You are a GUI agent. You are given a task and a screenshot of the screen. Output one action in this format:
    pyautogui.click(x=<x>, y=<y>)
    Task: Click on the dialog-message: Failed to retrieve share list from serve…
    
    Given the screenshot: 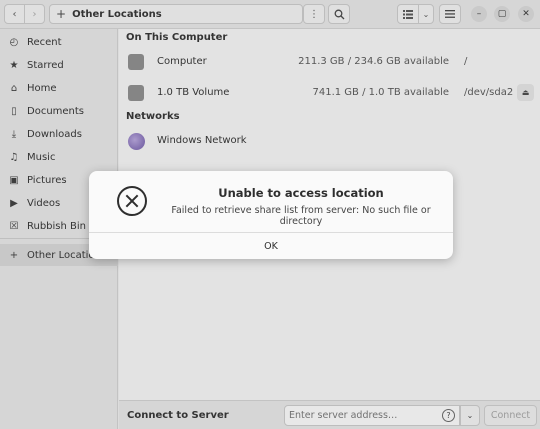 What is the action you would take?
    pyautogui.click(x=301, y=216)
    